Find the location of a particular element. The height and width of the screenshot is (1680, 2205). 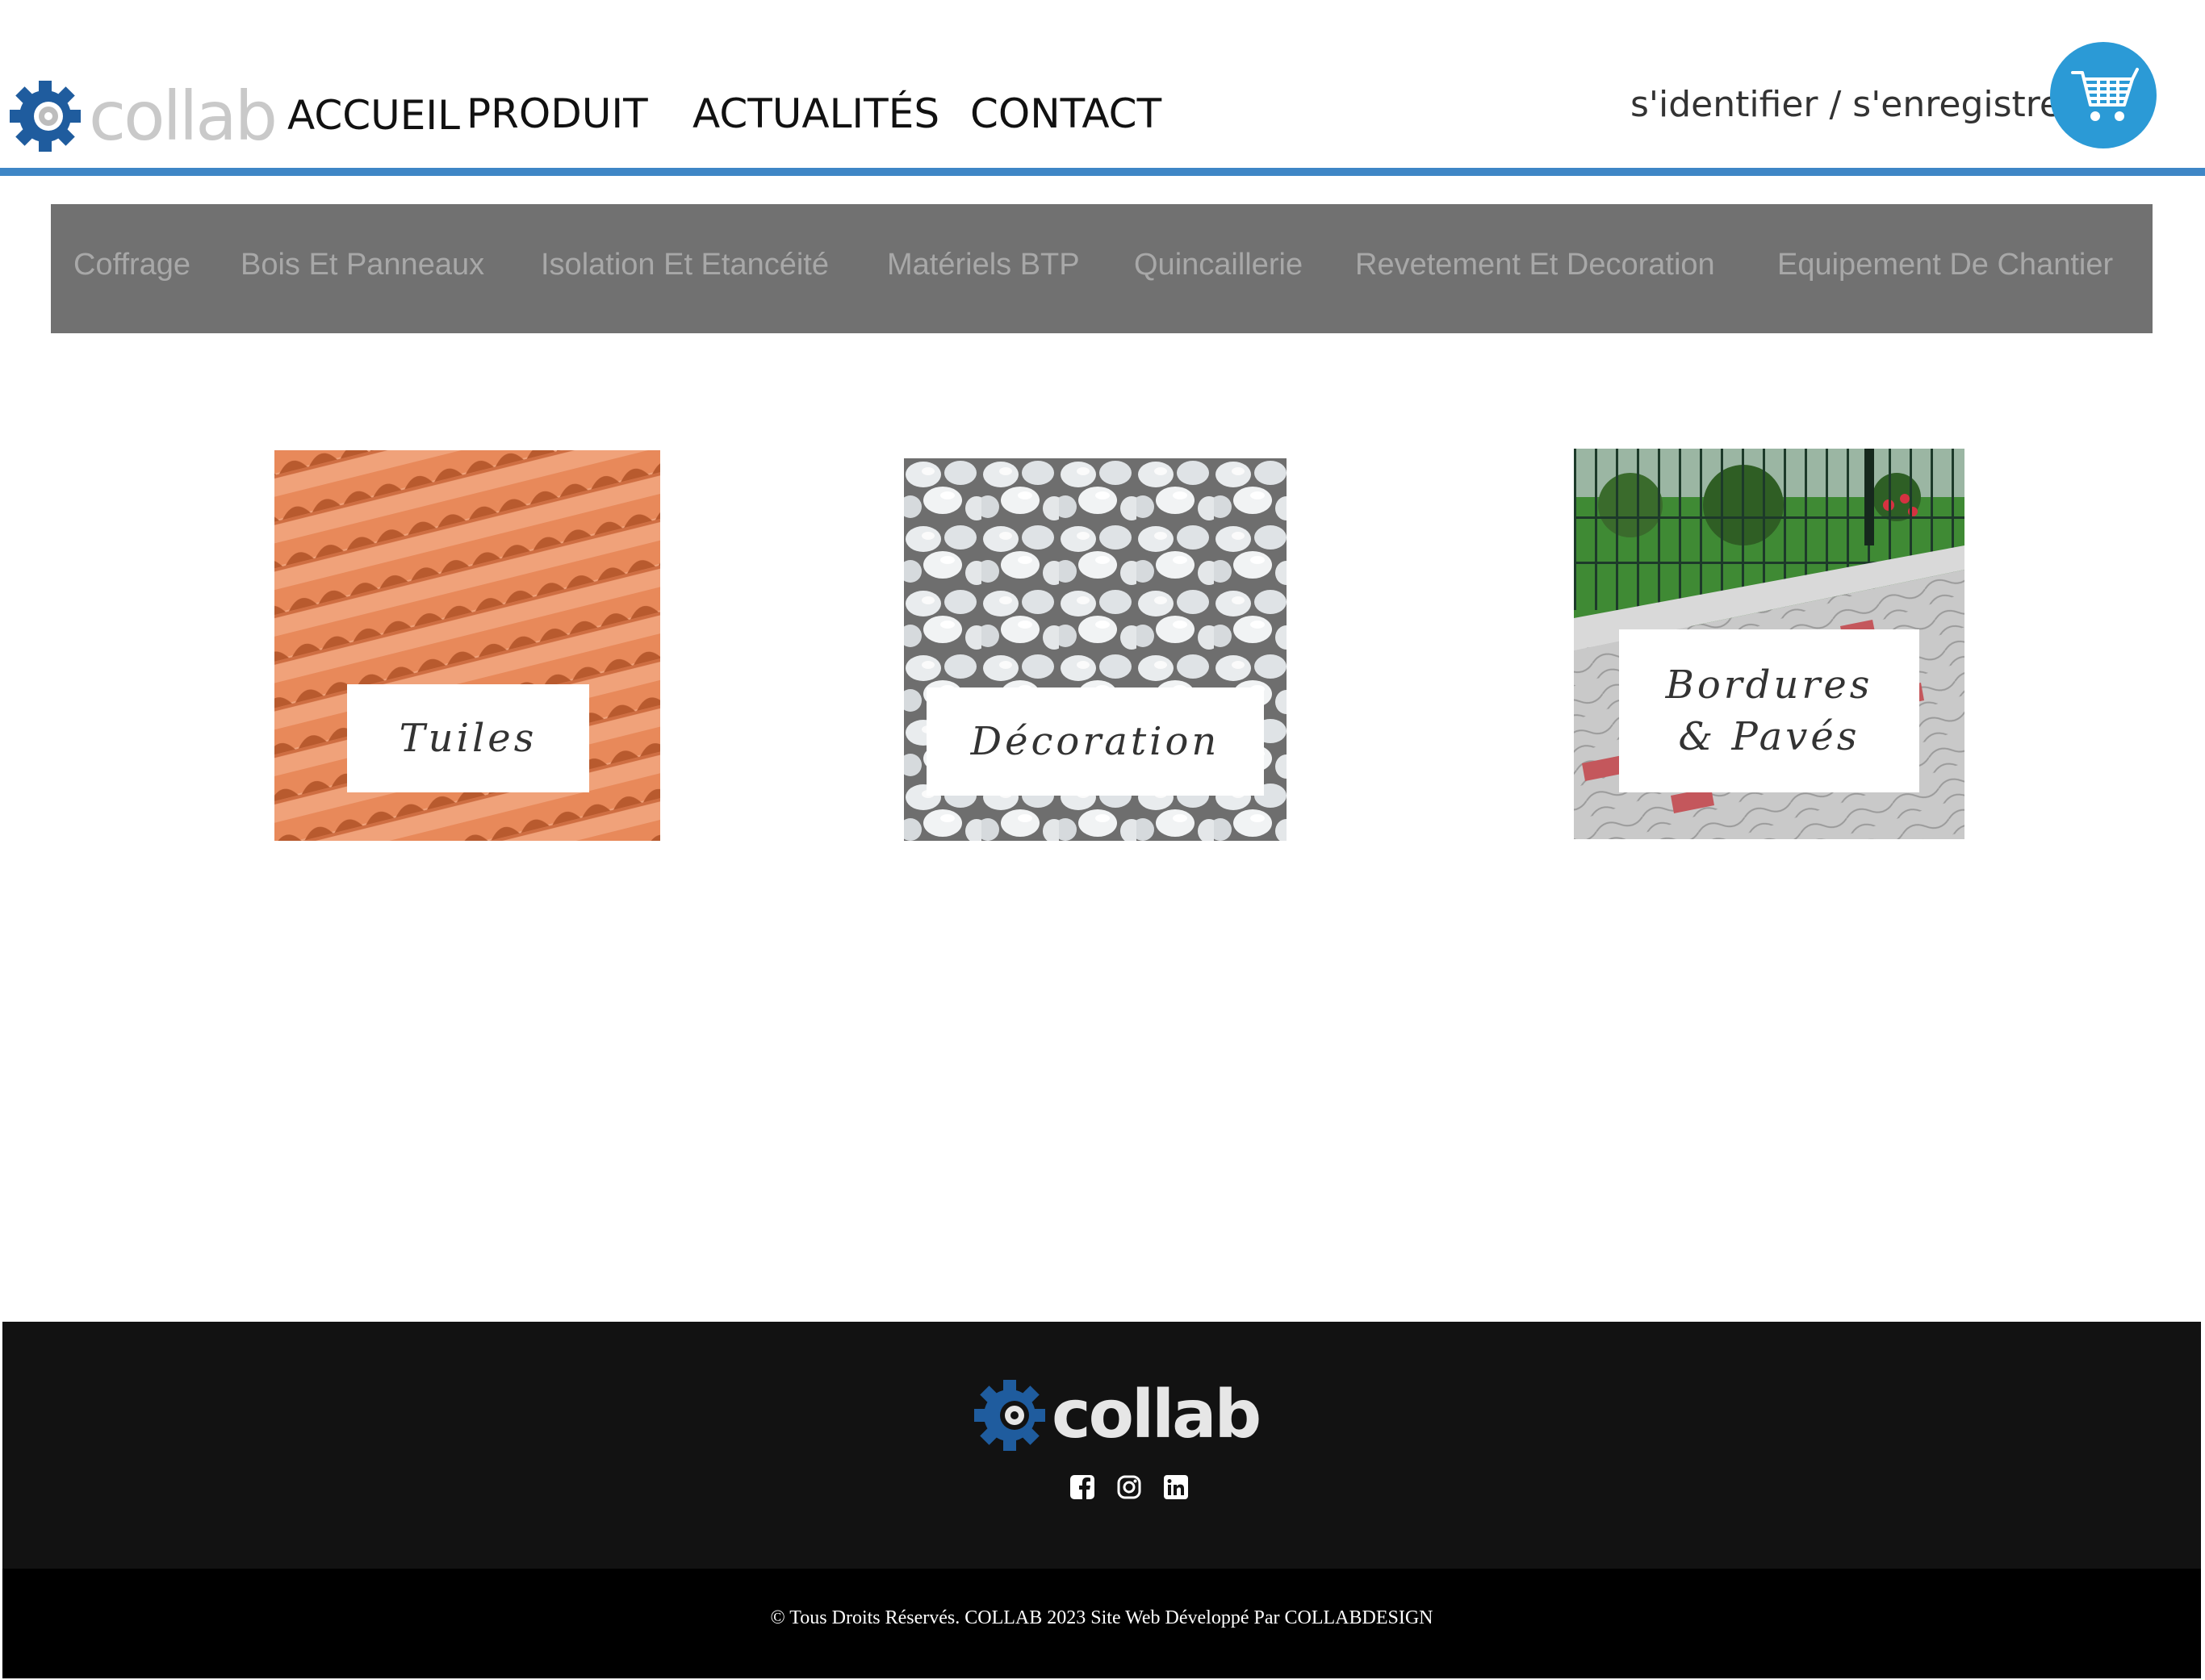

header-divider is located at coordinates (1102, 172).